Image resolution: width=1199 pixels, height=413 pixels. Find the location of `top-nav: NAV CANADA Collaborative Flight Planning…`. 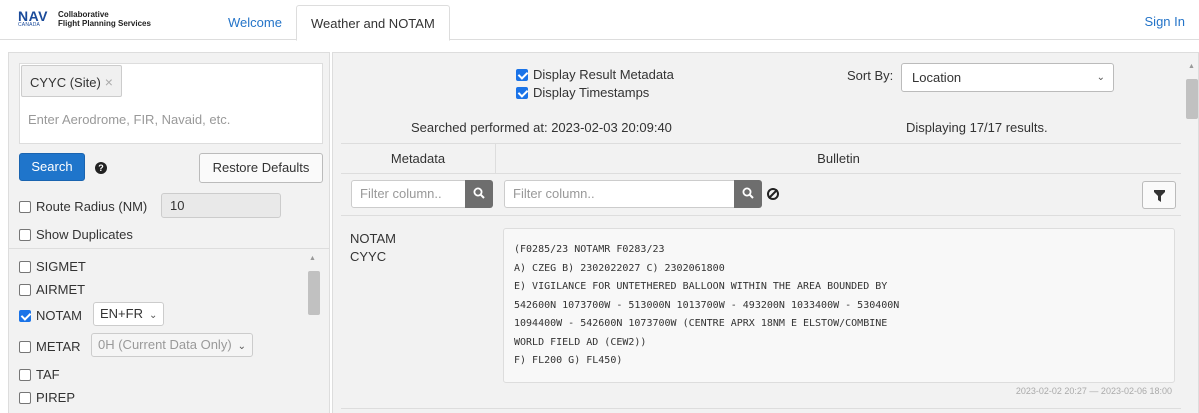

top-nav: NAV CANADA Collaborative Flight Planning… is located at coordinates (599, 20).